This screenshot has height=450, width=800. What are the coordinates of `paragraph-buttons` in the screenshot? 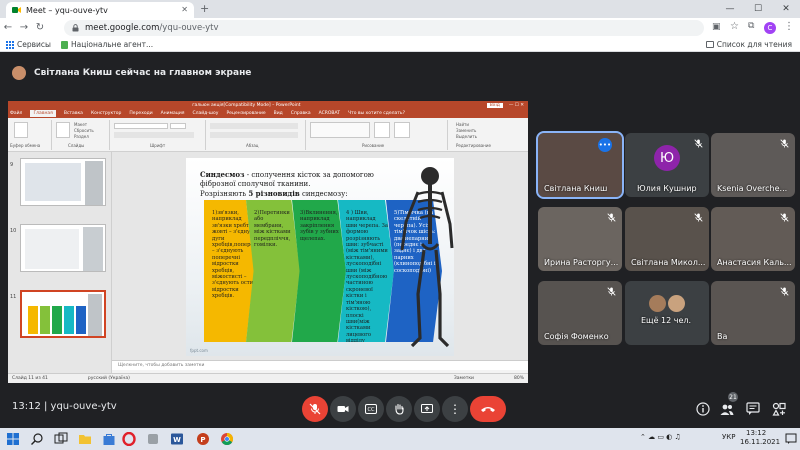 It's located at (254, 126).